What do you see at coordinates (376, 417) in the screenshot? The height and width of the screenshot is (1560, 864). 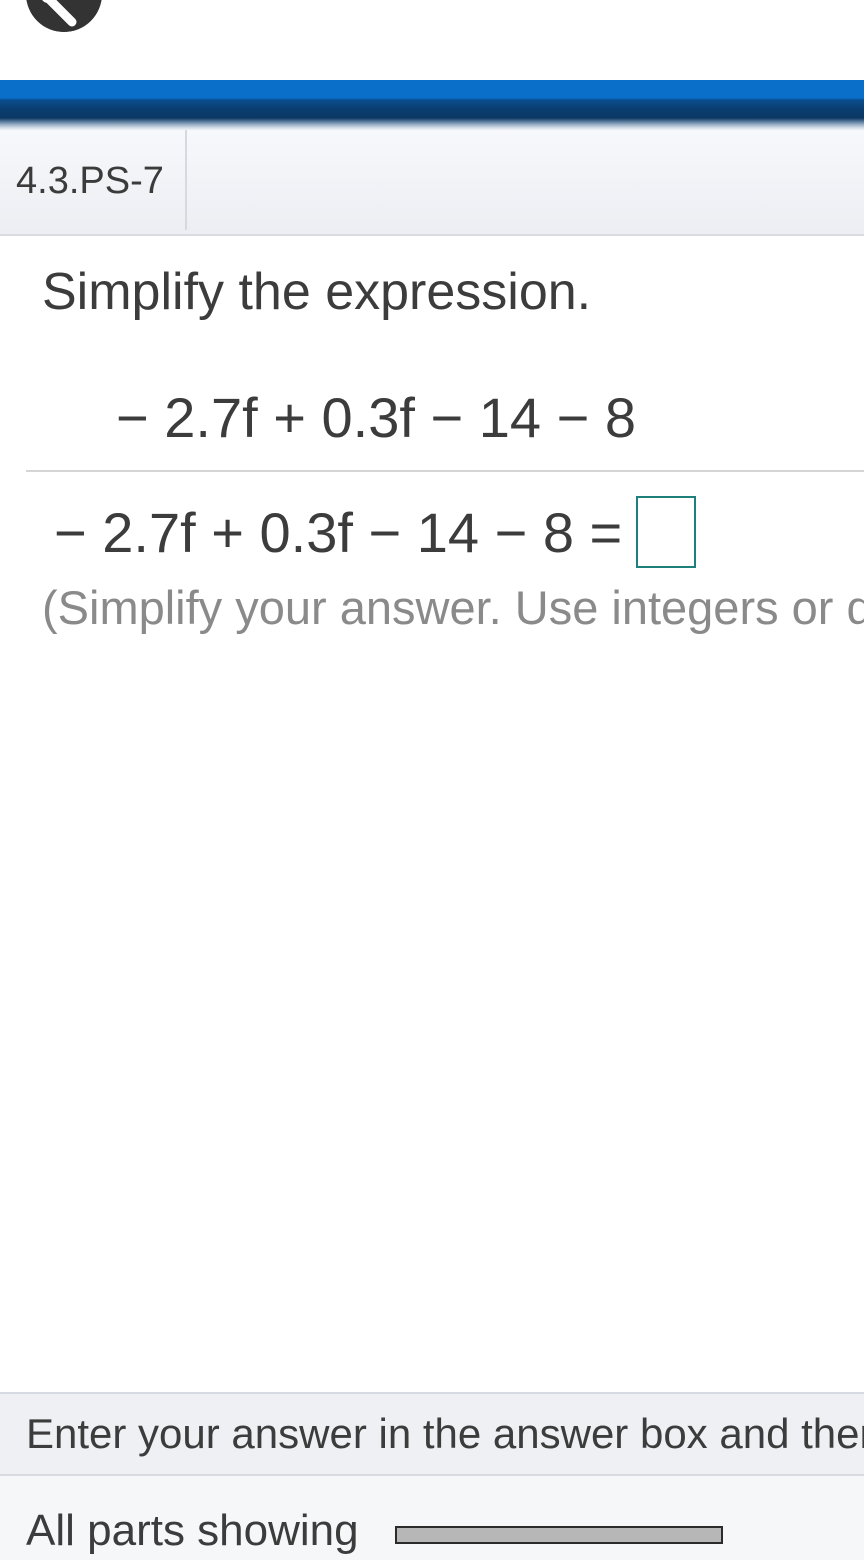 I see `question-expression: − 2.7f + 0.3f − 14 − 8` at bounding box center [376, 417].